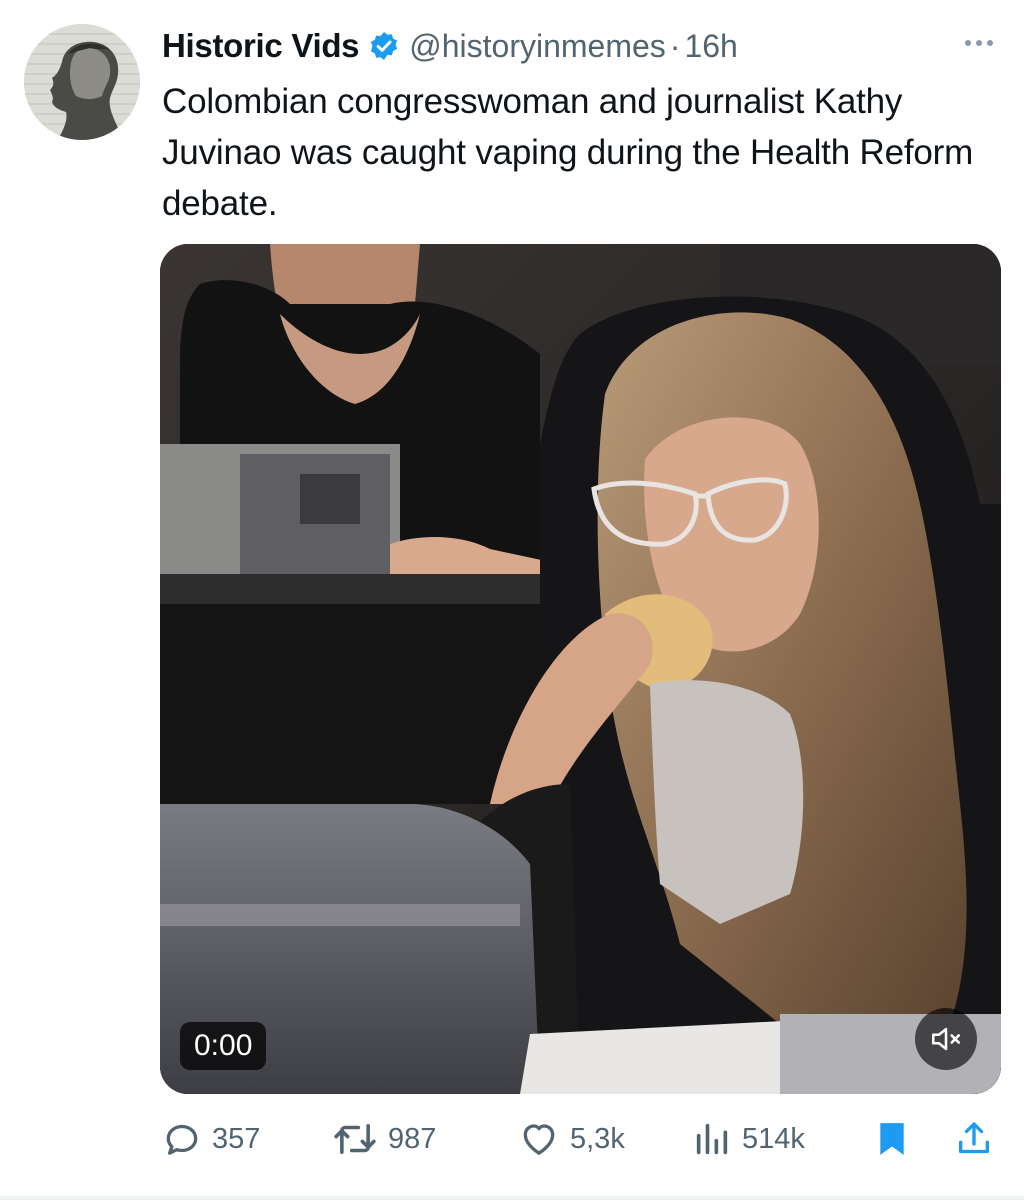 The image size is (1024, 1200). Describe the element at coordinates (712, 1139) in the screenshot. I see `views-bar-chart-icon` at that location.